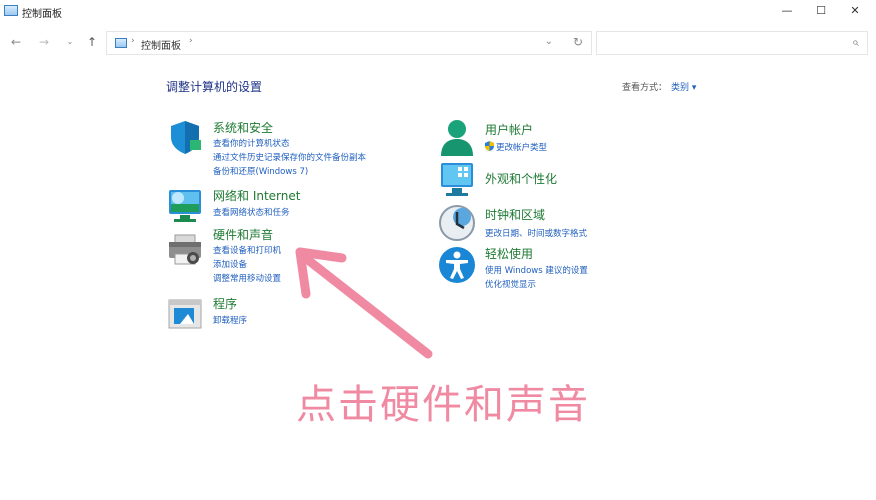  What do you see at coordinates (457, 137) in the screenshot?
I see `user-icon` at bounding box center [457, 137].